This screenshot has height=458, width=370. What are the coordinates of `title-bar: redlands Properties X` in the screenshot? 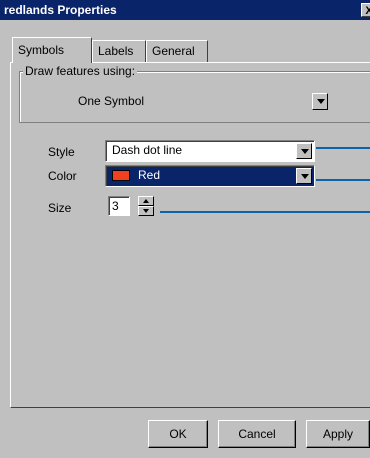 It's located at (185, 10).